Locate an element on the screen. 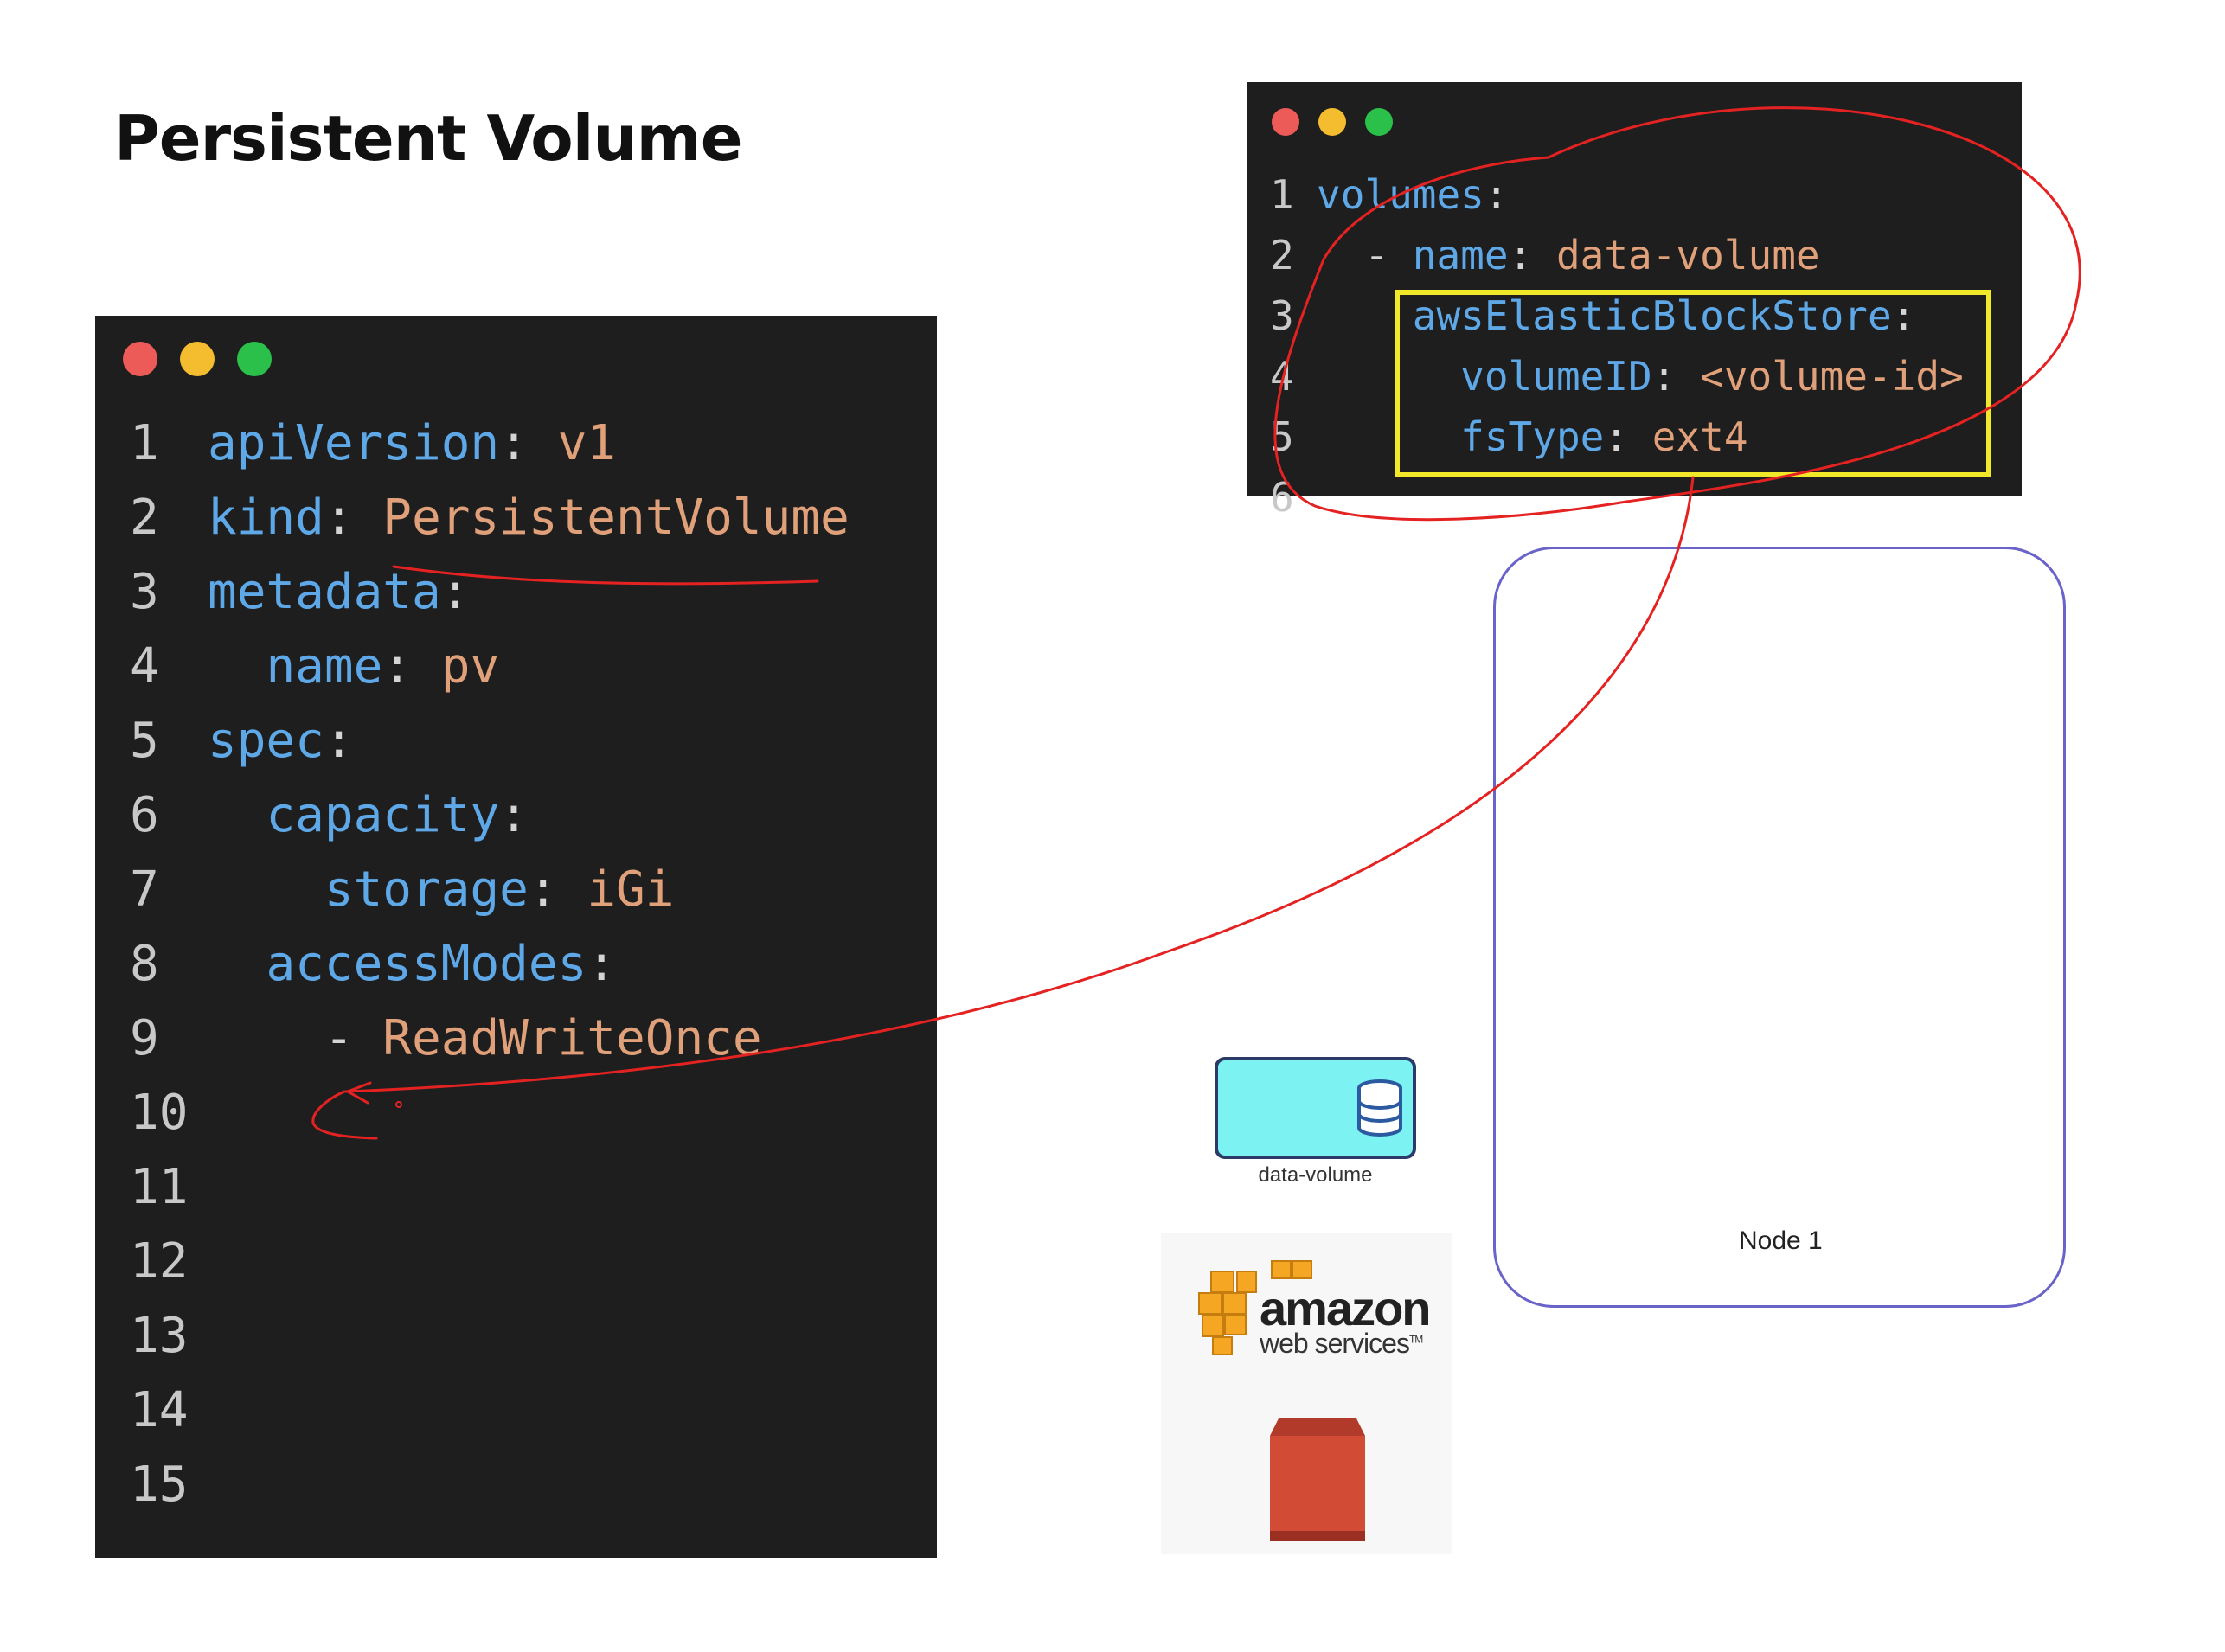 The image size is (2225, 1652). line-number: 12 is located at coordinates (159, 1261).